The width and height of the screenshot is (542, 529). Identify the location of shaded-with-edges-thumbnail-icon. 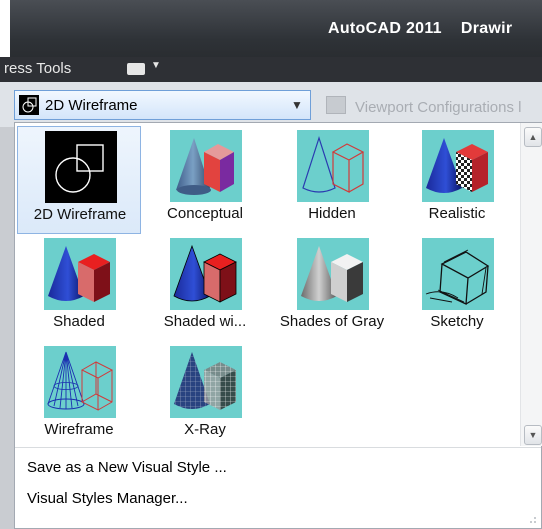
(206, 274).